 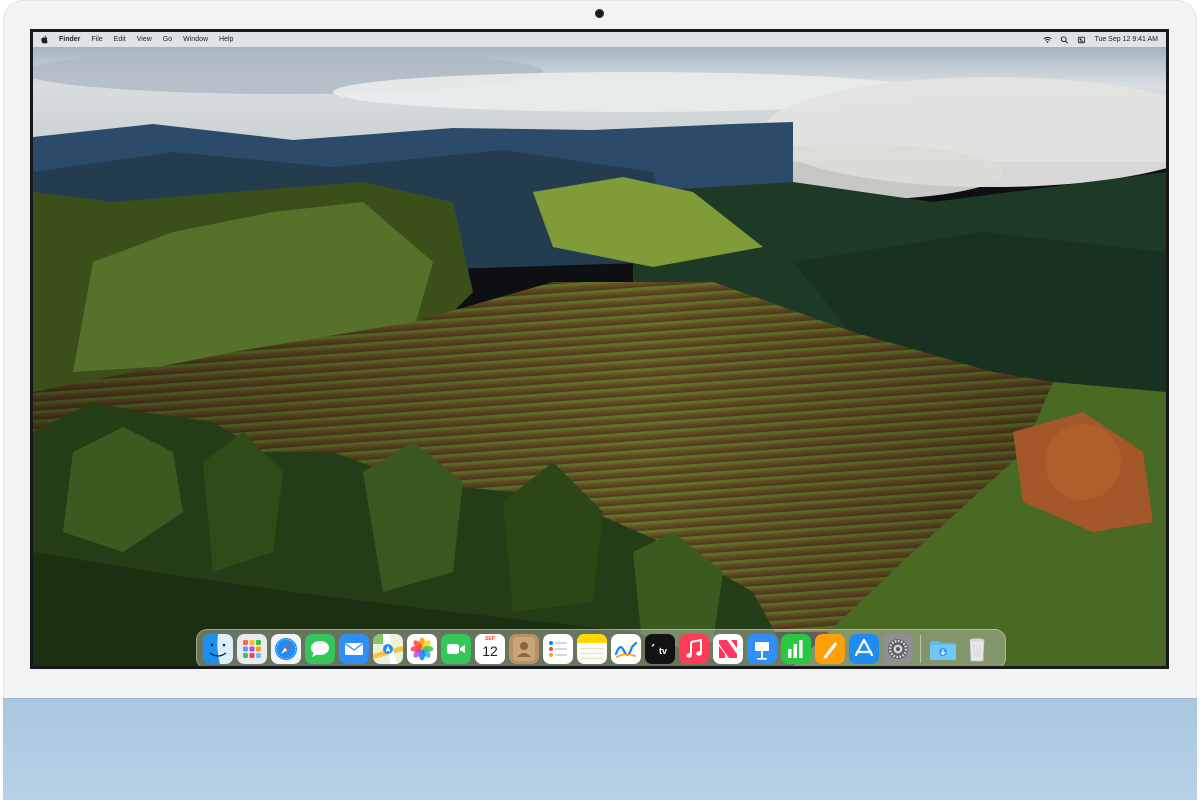 I want to click on dock-item-notes, so click(x=592, y=649).